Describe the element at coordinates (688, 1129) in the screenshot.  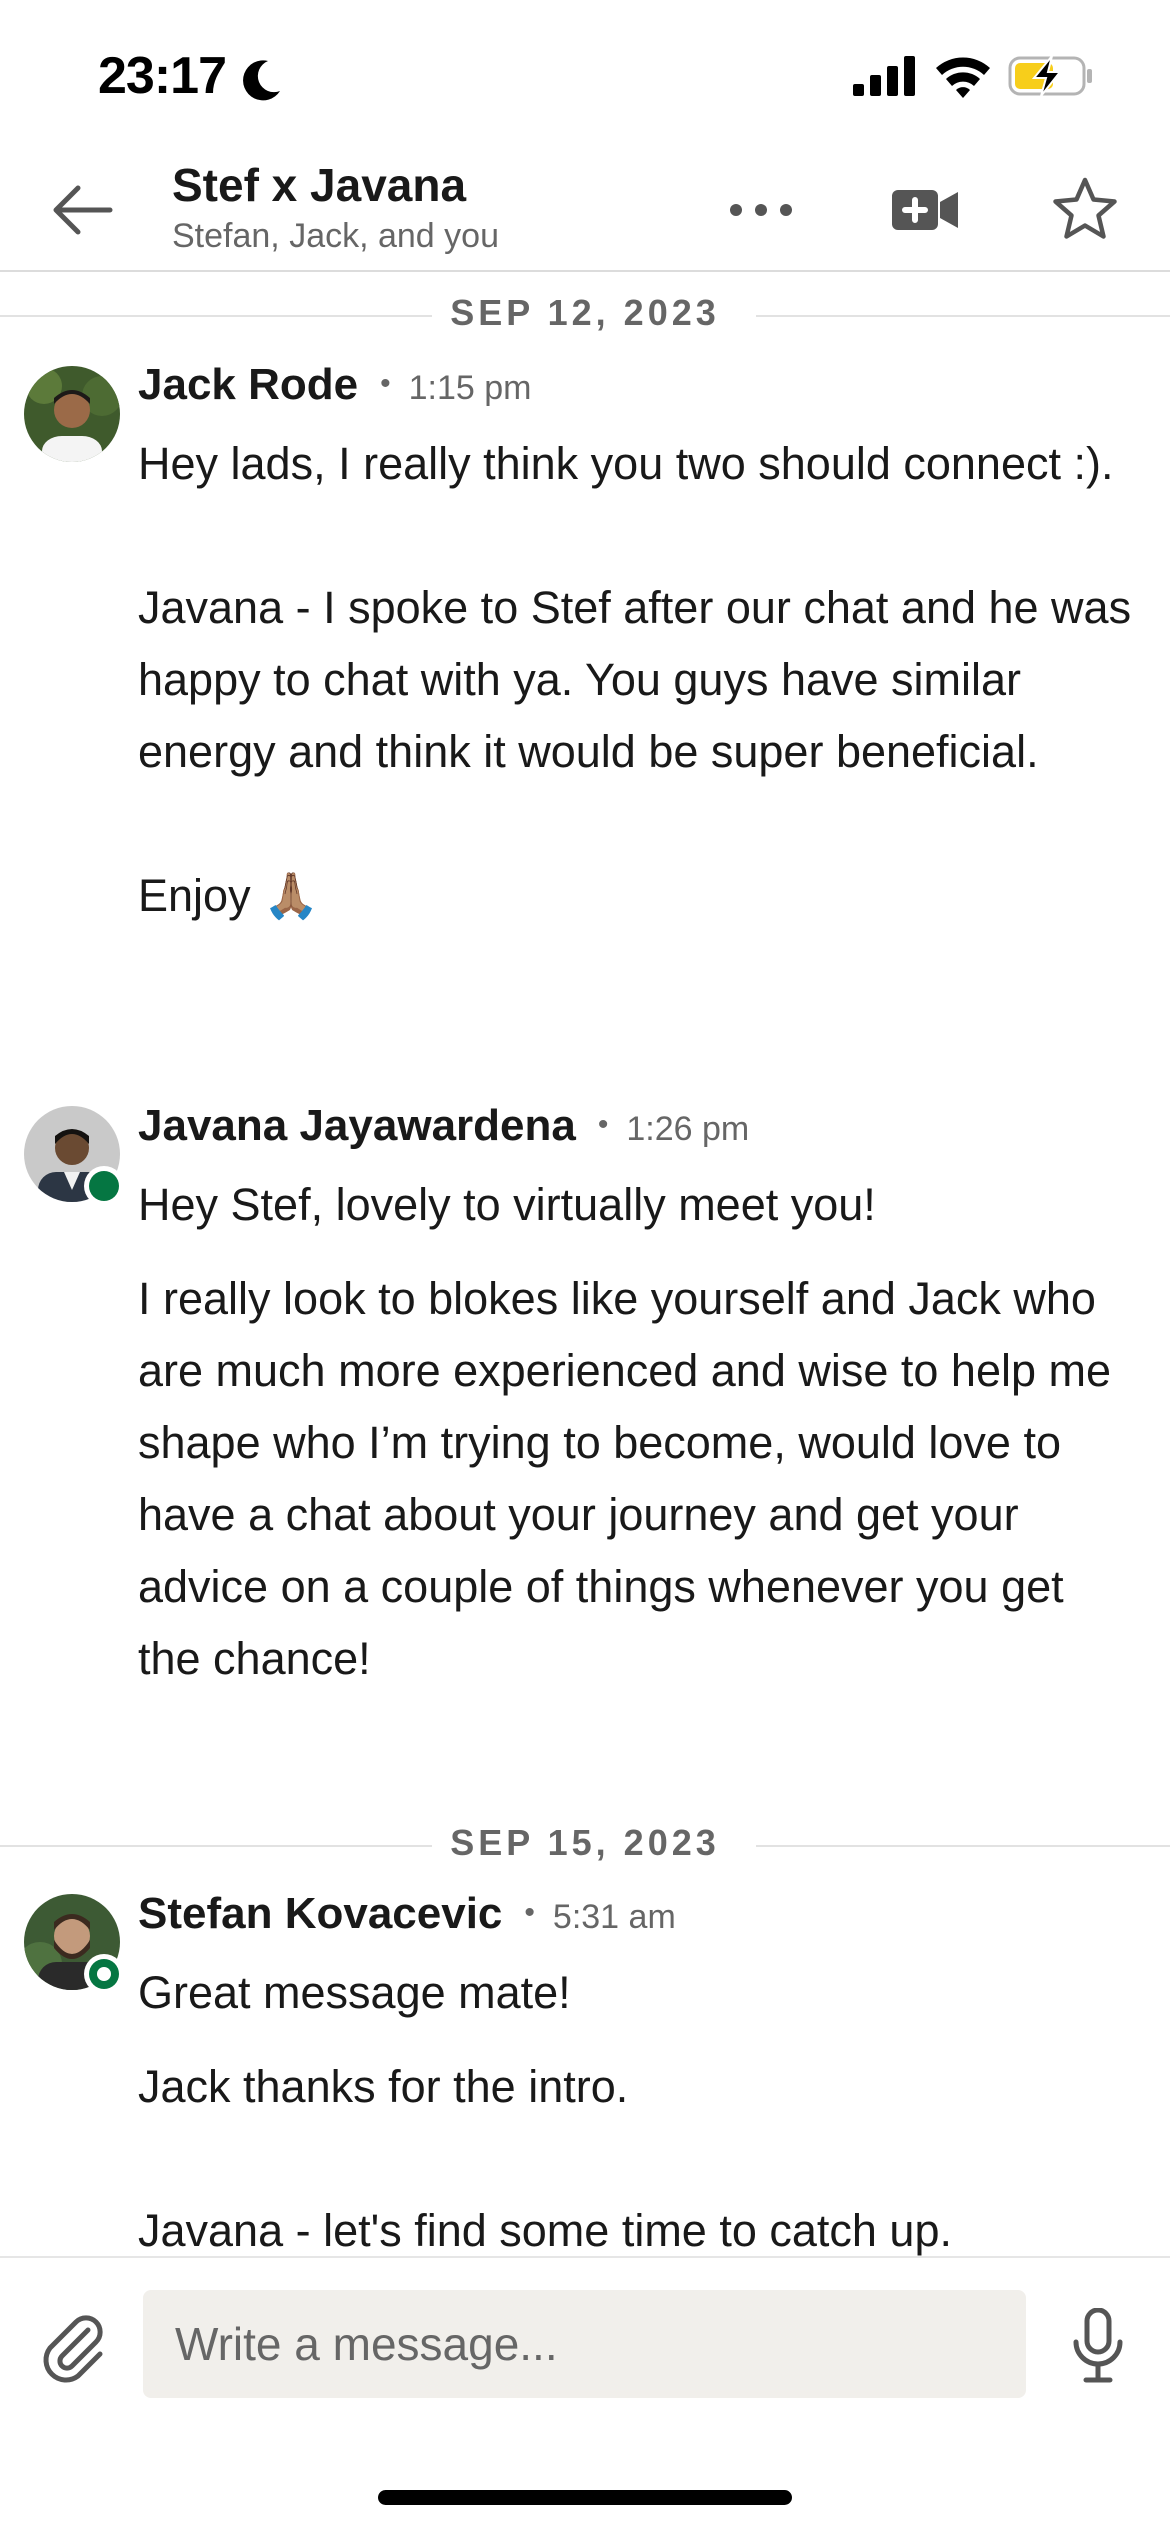
I see `message-time: 1:26 pm` at that location.